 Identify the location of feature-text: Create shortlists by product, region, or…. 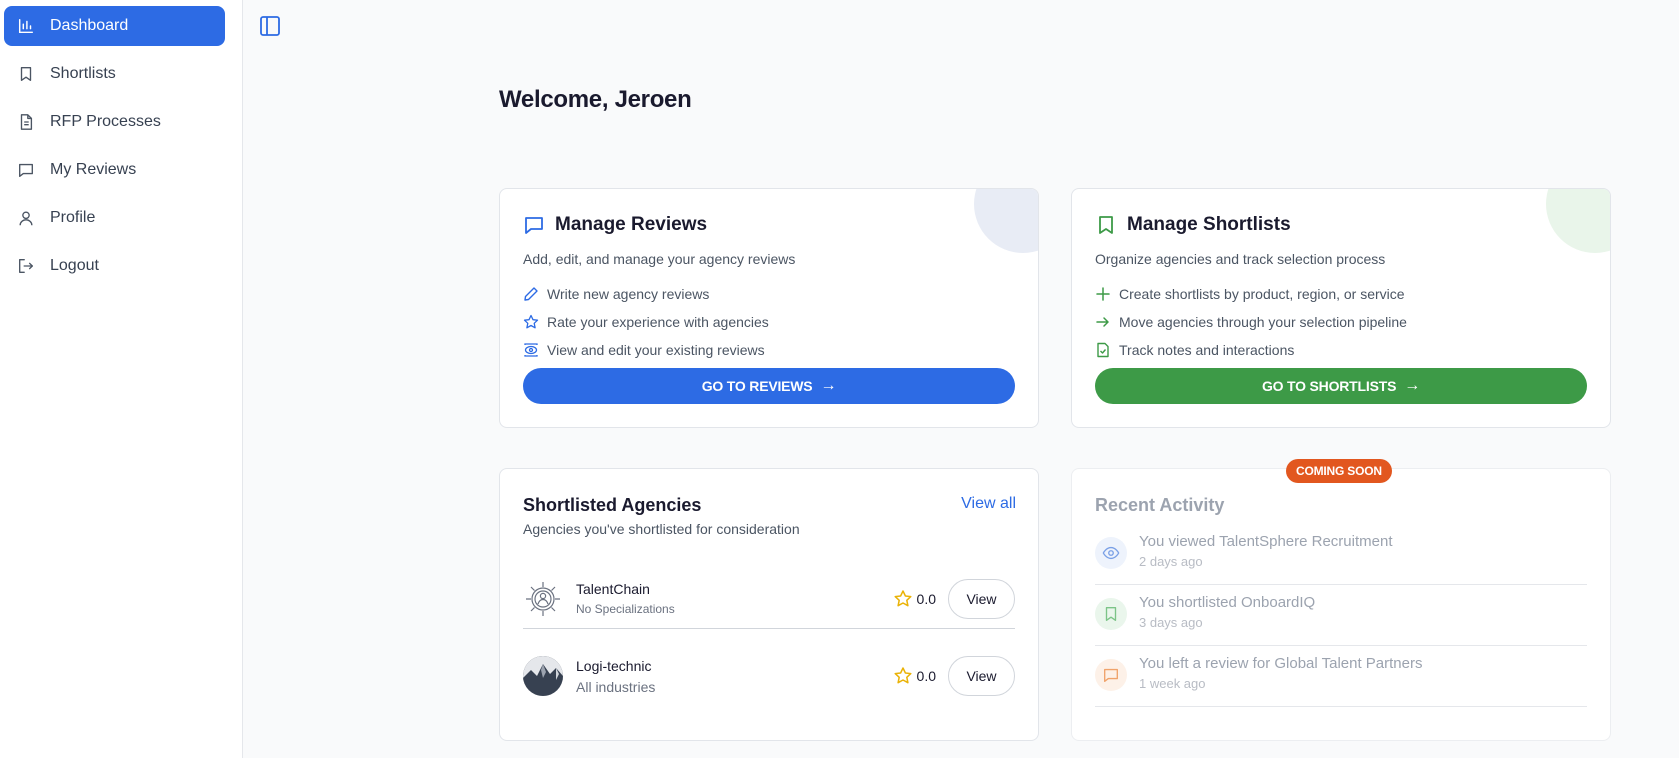
(1262, 294).